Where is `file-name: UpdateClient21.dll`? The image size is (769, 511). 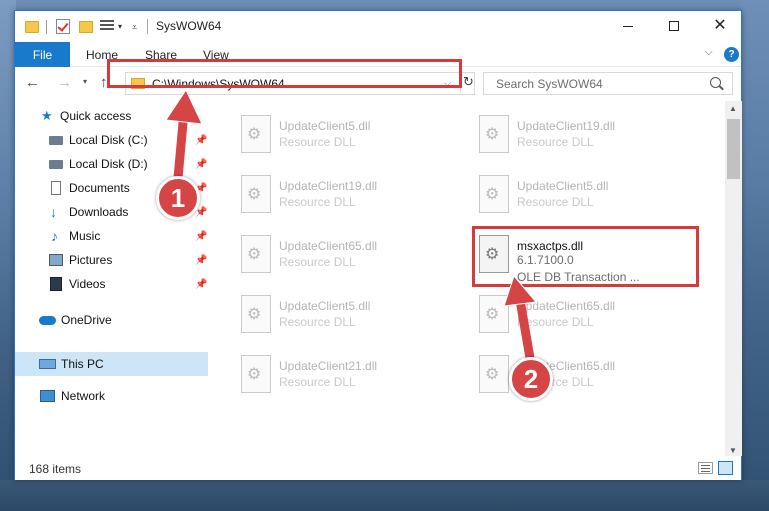 file-name: UpdateClient21.dll is located at coordinates (328, 366).